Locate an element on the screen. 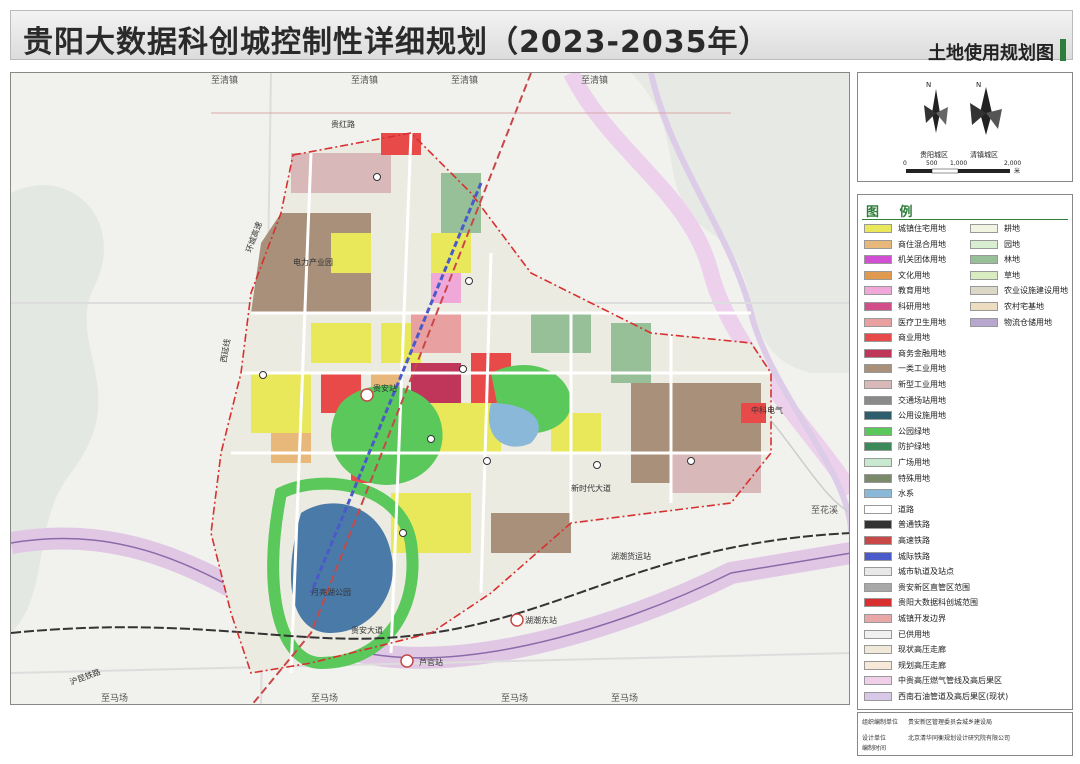 Image resolution: width=1080 pixels, height=764 pixels. footer-design-row: 设计单位 is located at coordinates (874, 737).